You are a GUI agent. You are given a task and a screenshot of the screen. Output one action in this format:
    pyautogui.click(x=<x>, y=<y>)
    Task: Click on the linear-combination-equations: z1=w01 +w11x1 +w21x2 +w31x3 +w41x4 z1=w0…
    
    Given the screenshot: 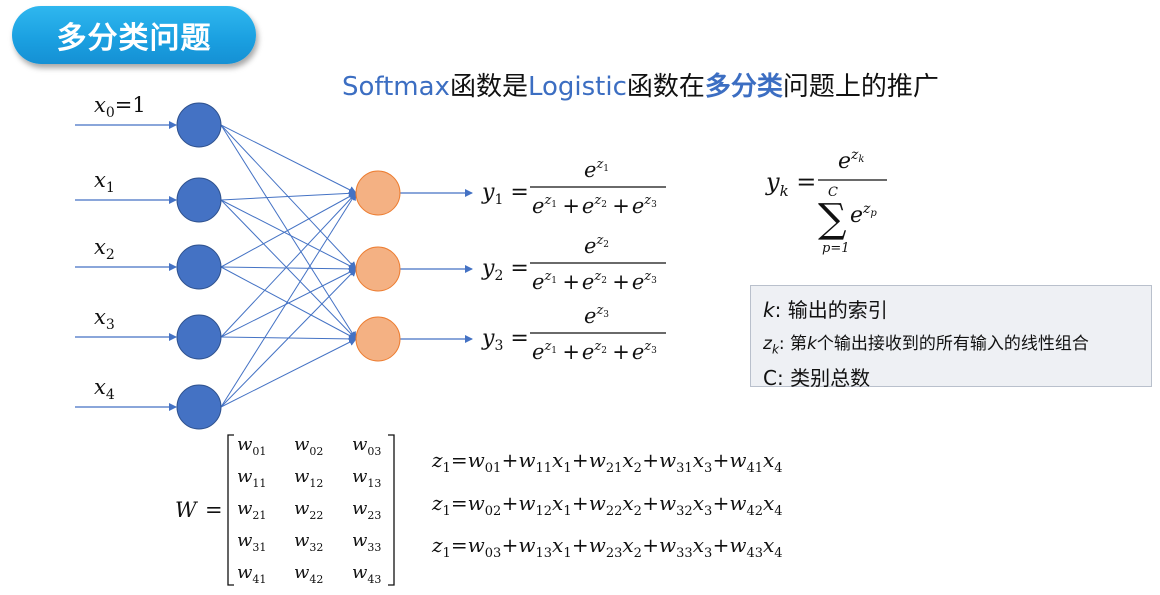 What is the action you would take?
    pyautogui.click(x=607, y=504)
    